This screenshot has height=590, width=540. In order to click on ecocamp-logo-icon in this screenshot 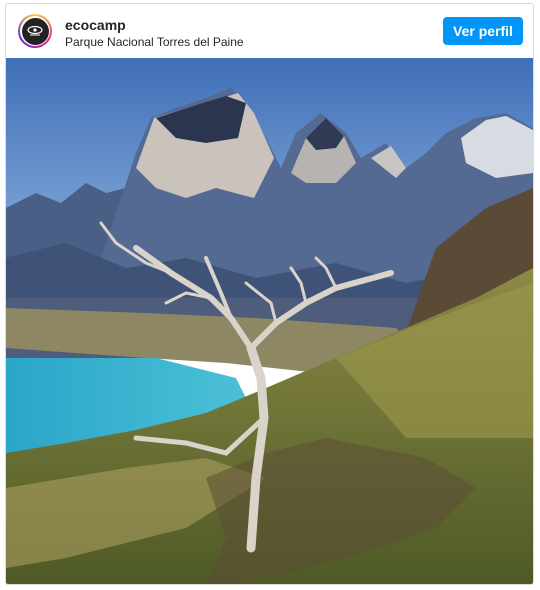, I will do `click(35, 31)`.